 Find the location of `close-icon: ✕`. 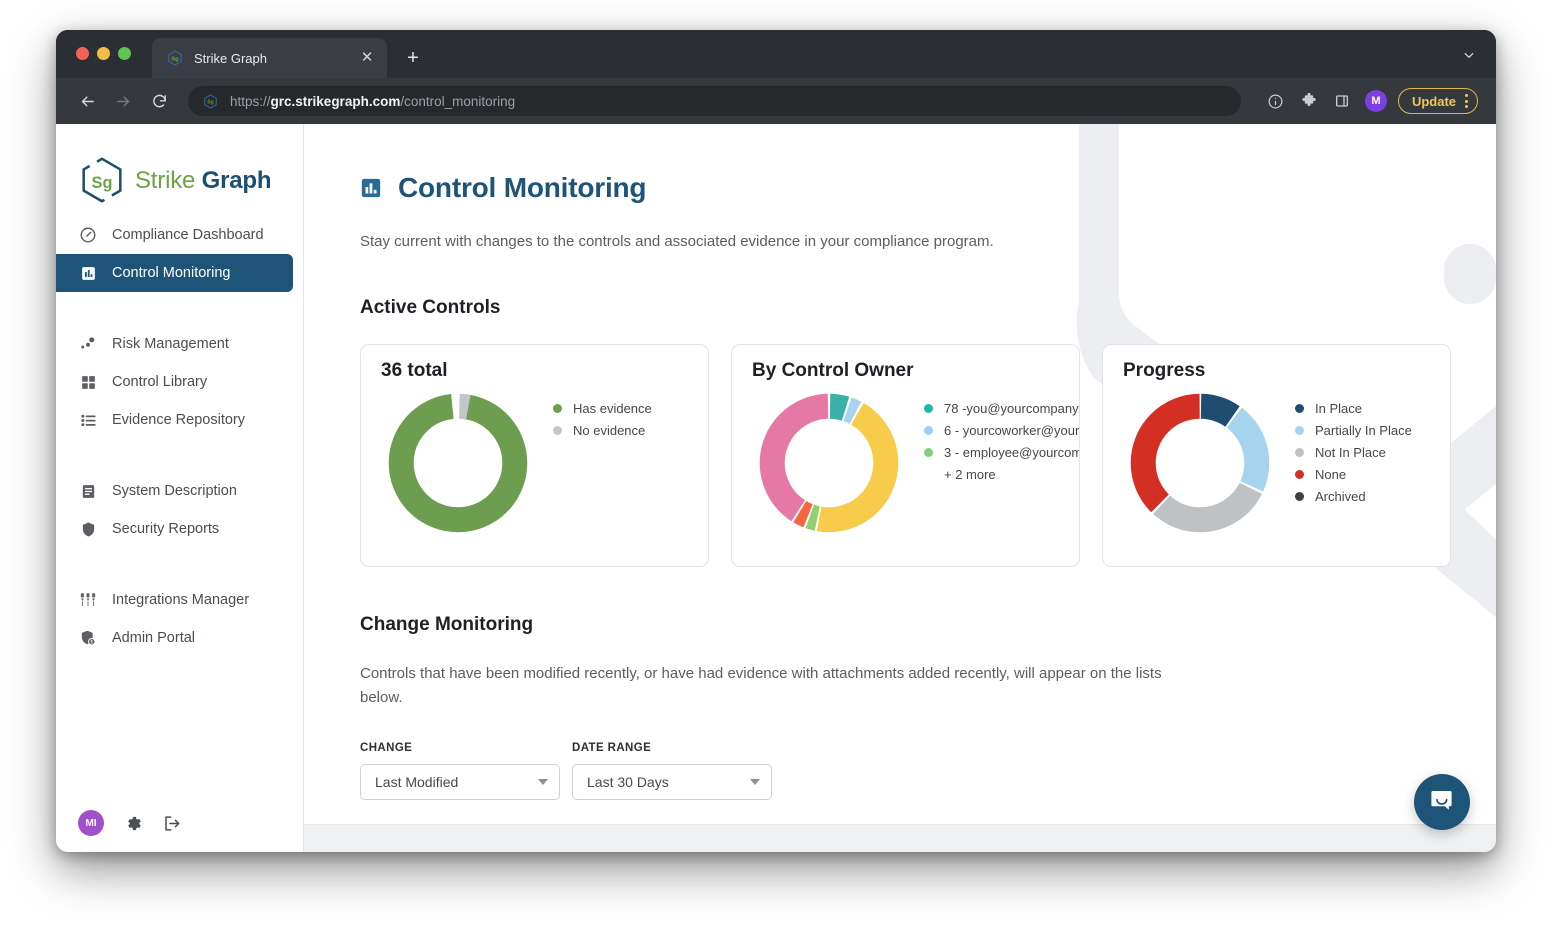

close-icon: ✕ is located at coordinates (367, 58).